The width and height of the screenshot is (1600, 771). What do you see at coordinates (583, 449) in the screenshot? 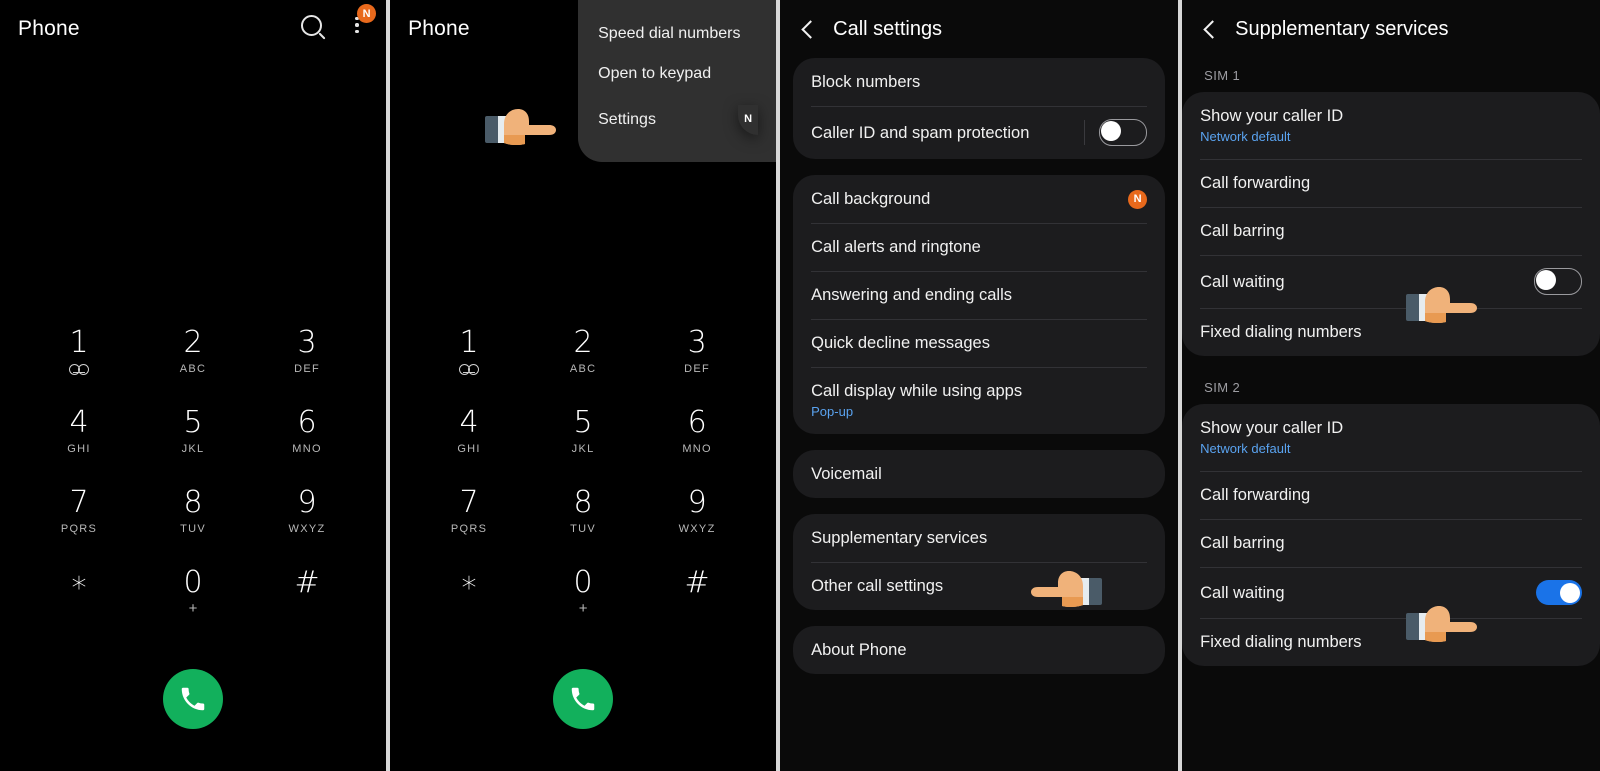
I see `key-letters: JKL` at bounding box center [583, 449].